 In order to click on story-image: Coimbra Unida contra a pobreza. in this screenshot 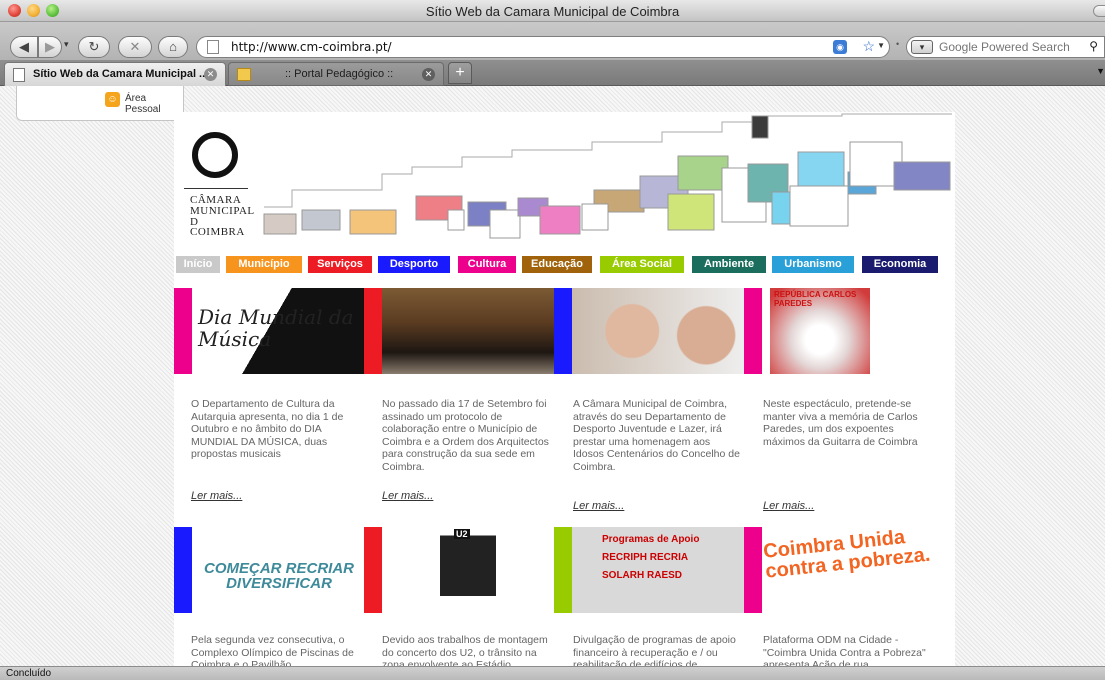, I will do `click(839, 570)`.